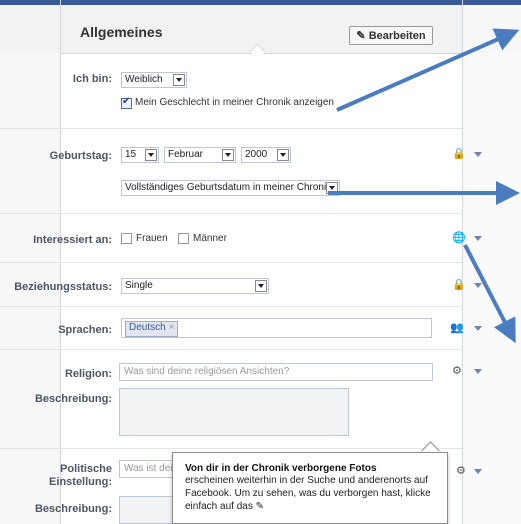 The width and height of the screenshot is (521, 524). I want to click on religion-label: Religion:, so click(88, 374).